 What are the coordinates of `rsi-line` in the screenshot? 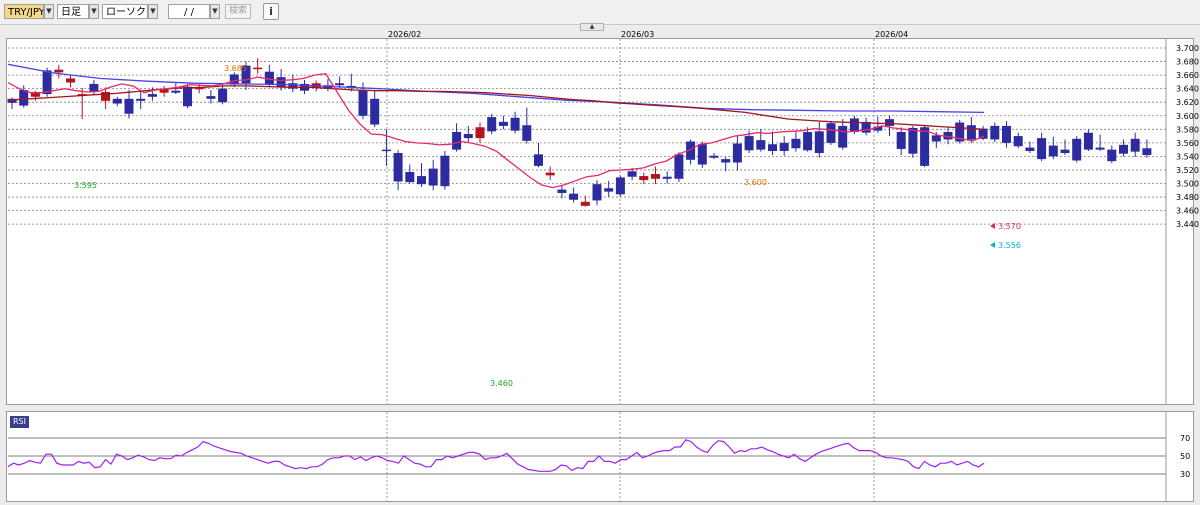 It's located at (496, 455).